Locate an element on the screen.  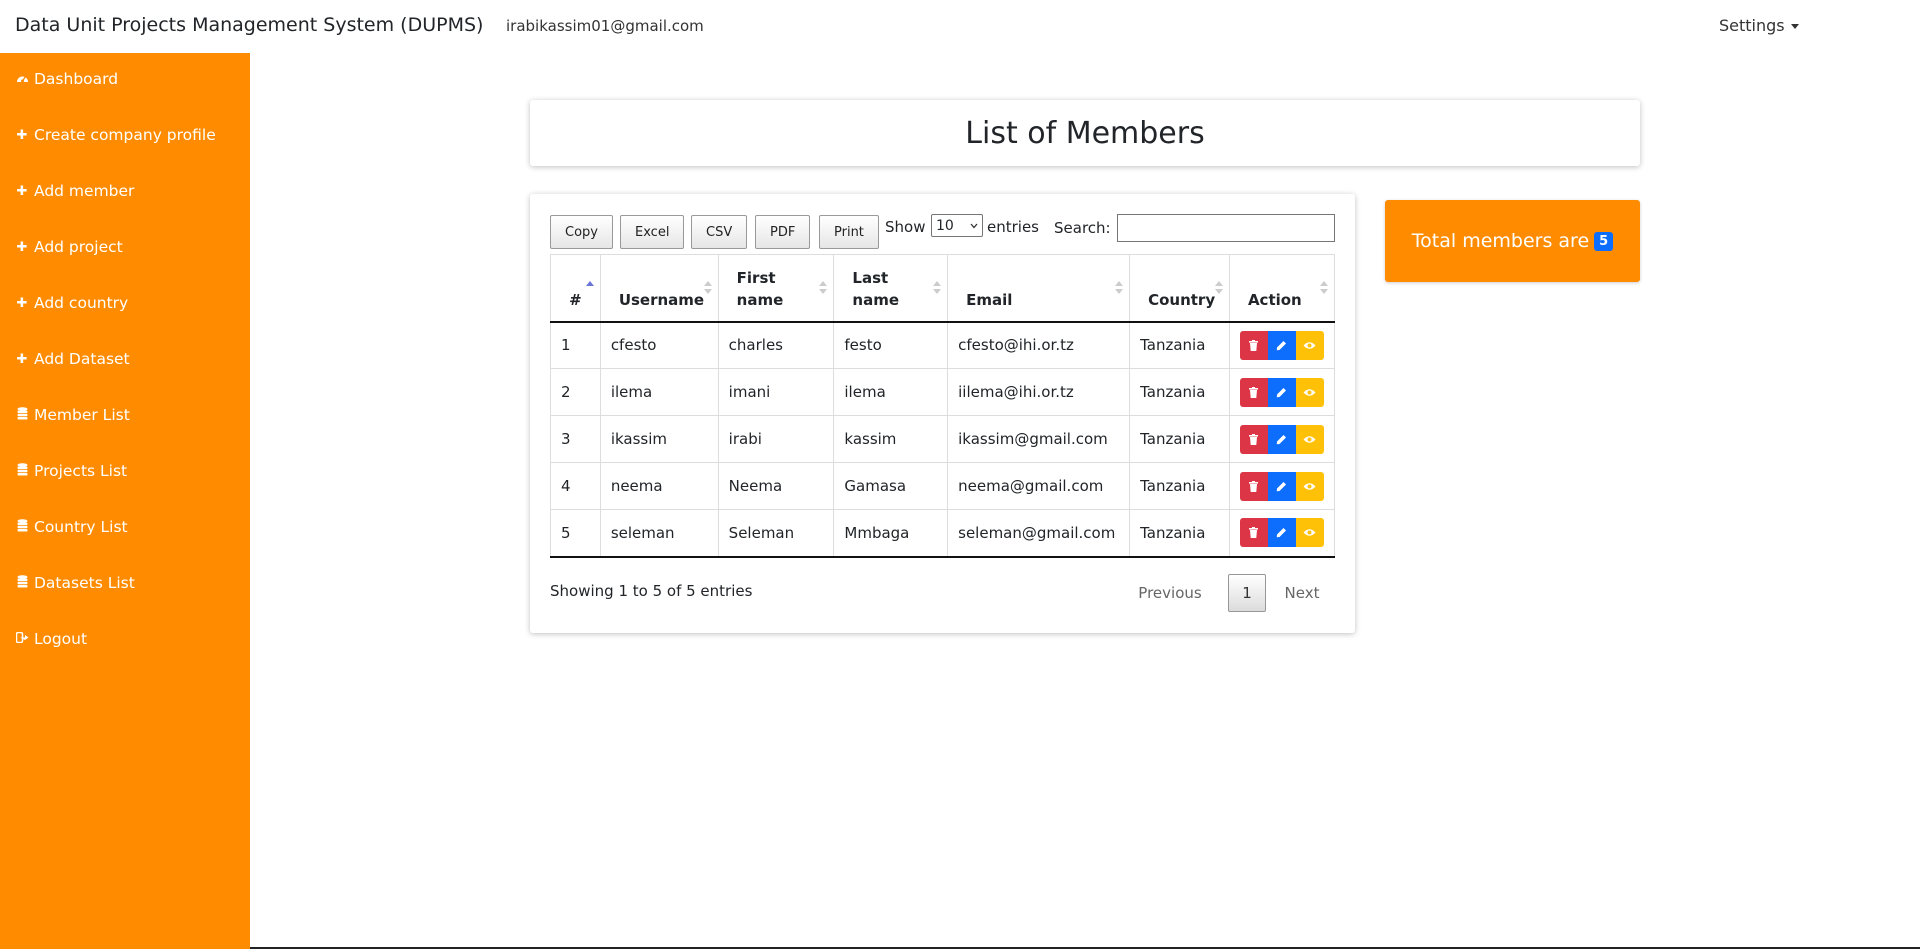
sidebar-item-add-member: ✚ Add member is located at coordinates (75, 191).